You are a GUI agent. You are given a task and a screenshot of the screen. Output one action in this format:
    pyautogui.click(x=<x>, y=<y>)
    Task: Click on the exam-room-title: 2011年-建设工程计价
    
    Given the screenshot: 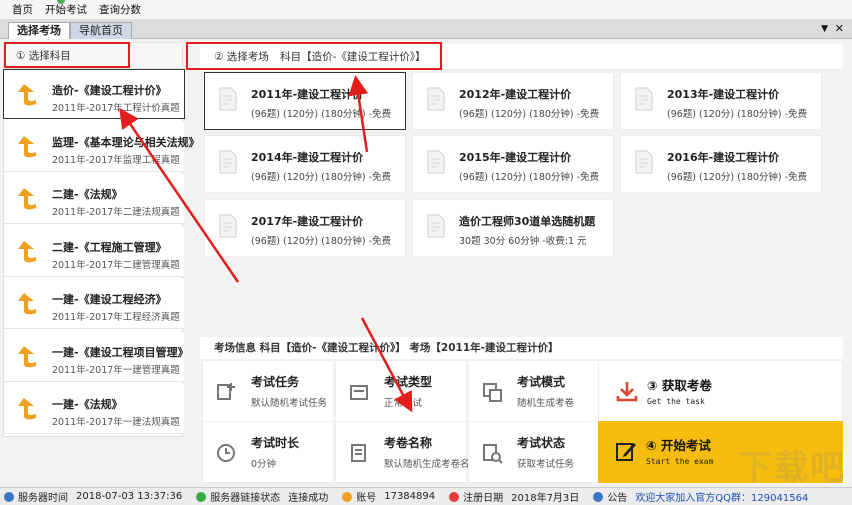 What is the action you would take?
    pyautogui.click(x=307, y=94)
    